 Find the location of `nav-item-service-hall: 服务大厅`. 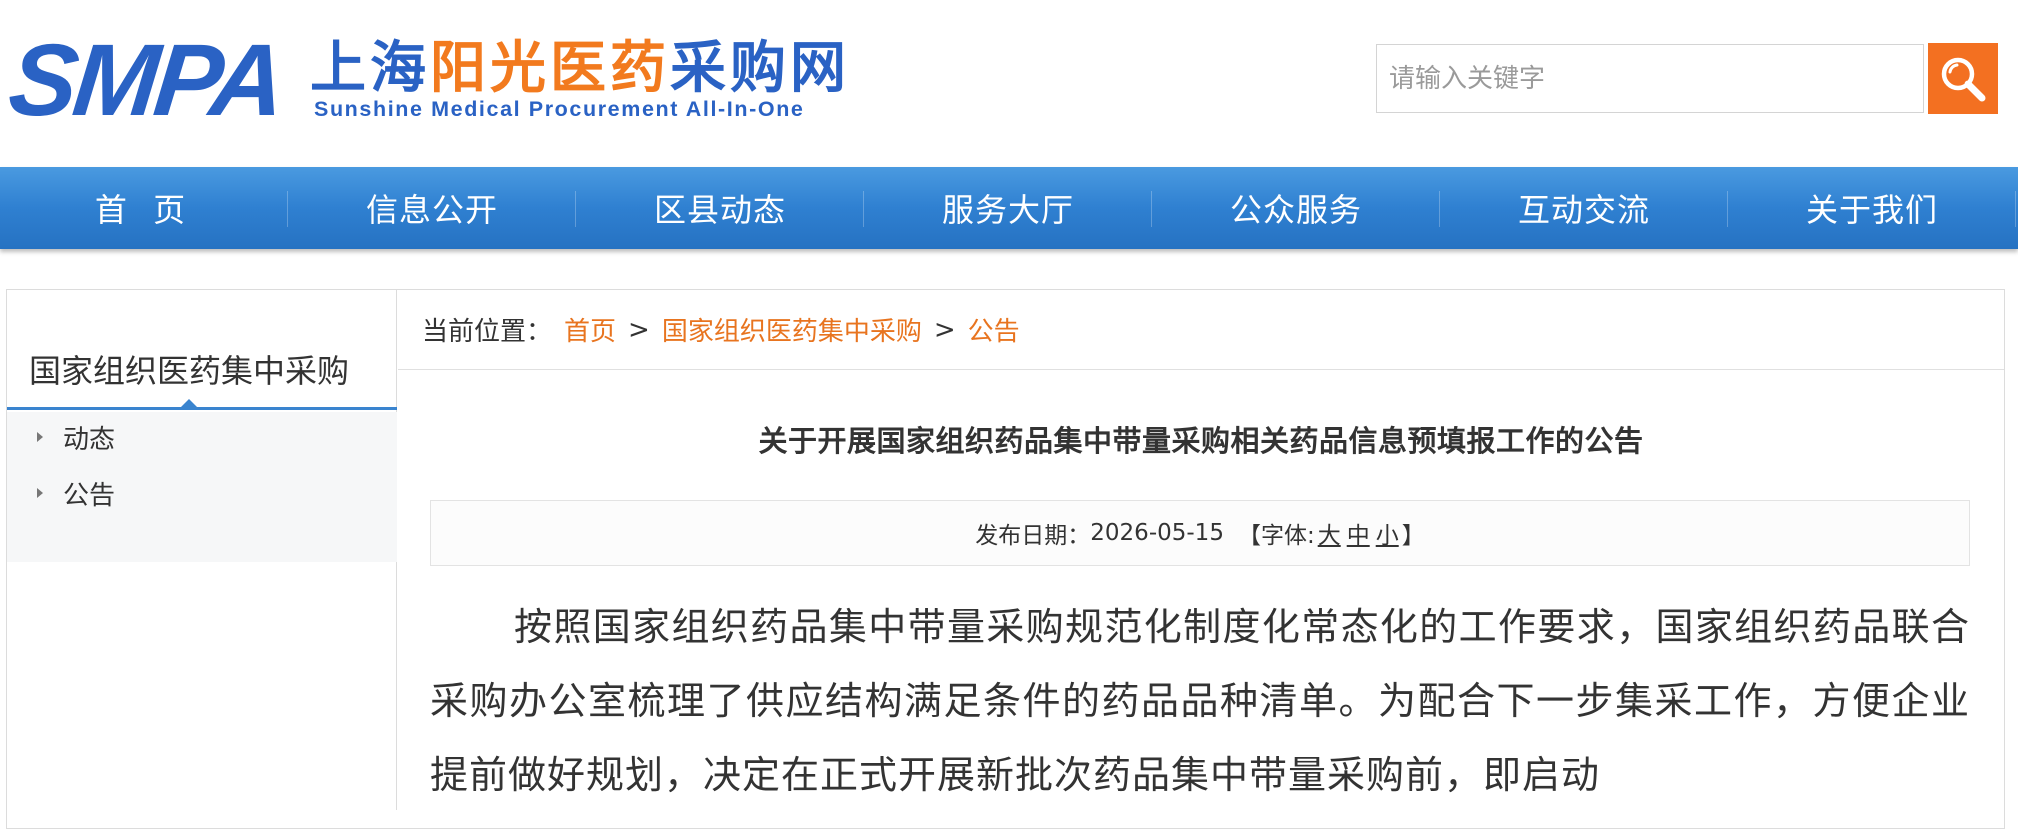

nav-item-service-hall: 服务大厅 is located at coordinates (1008, 208).